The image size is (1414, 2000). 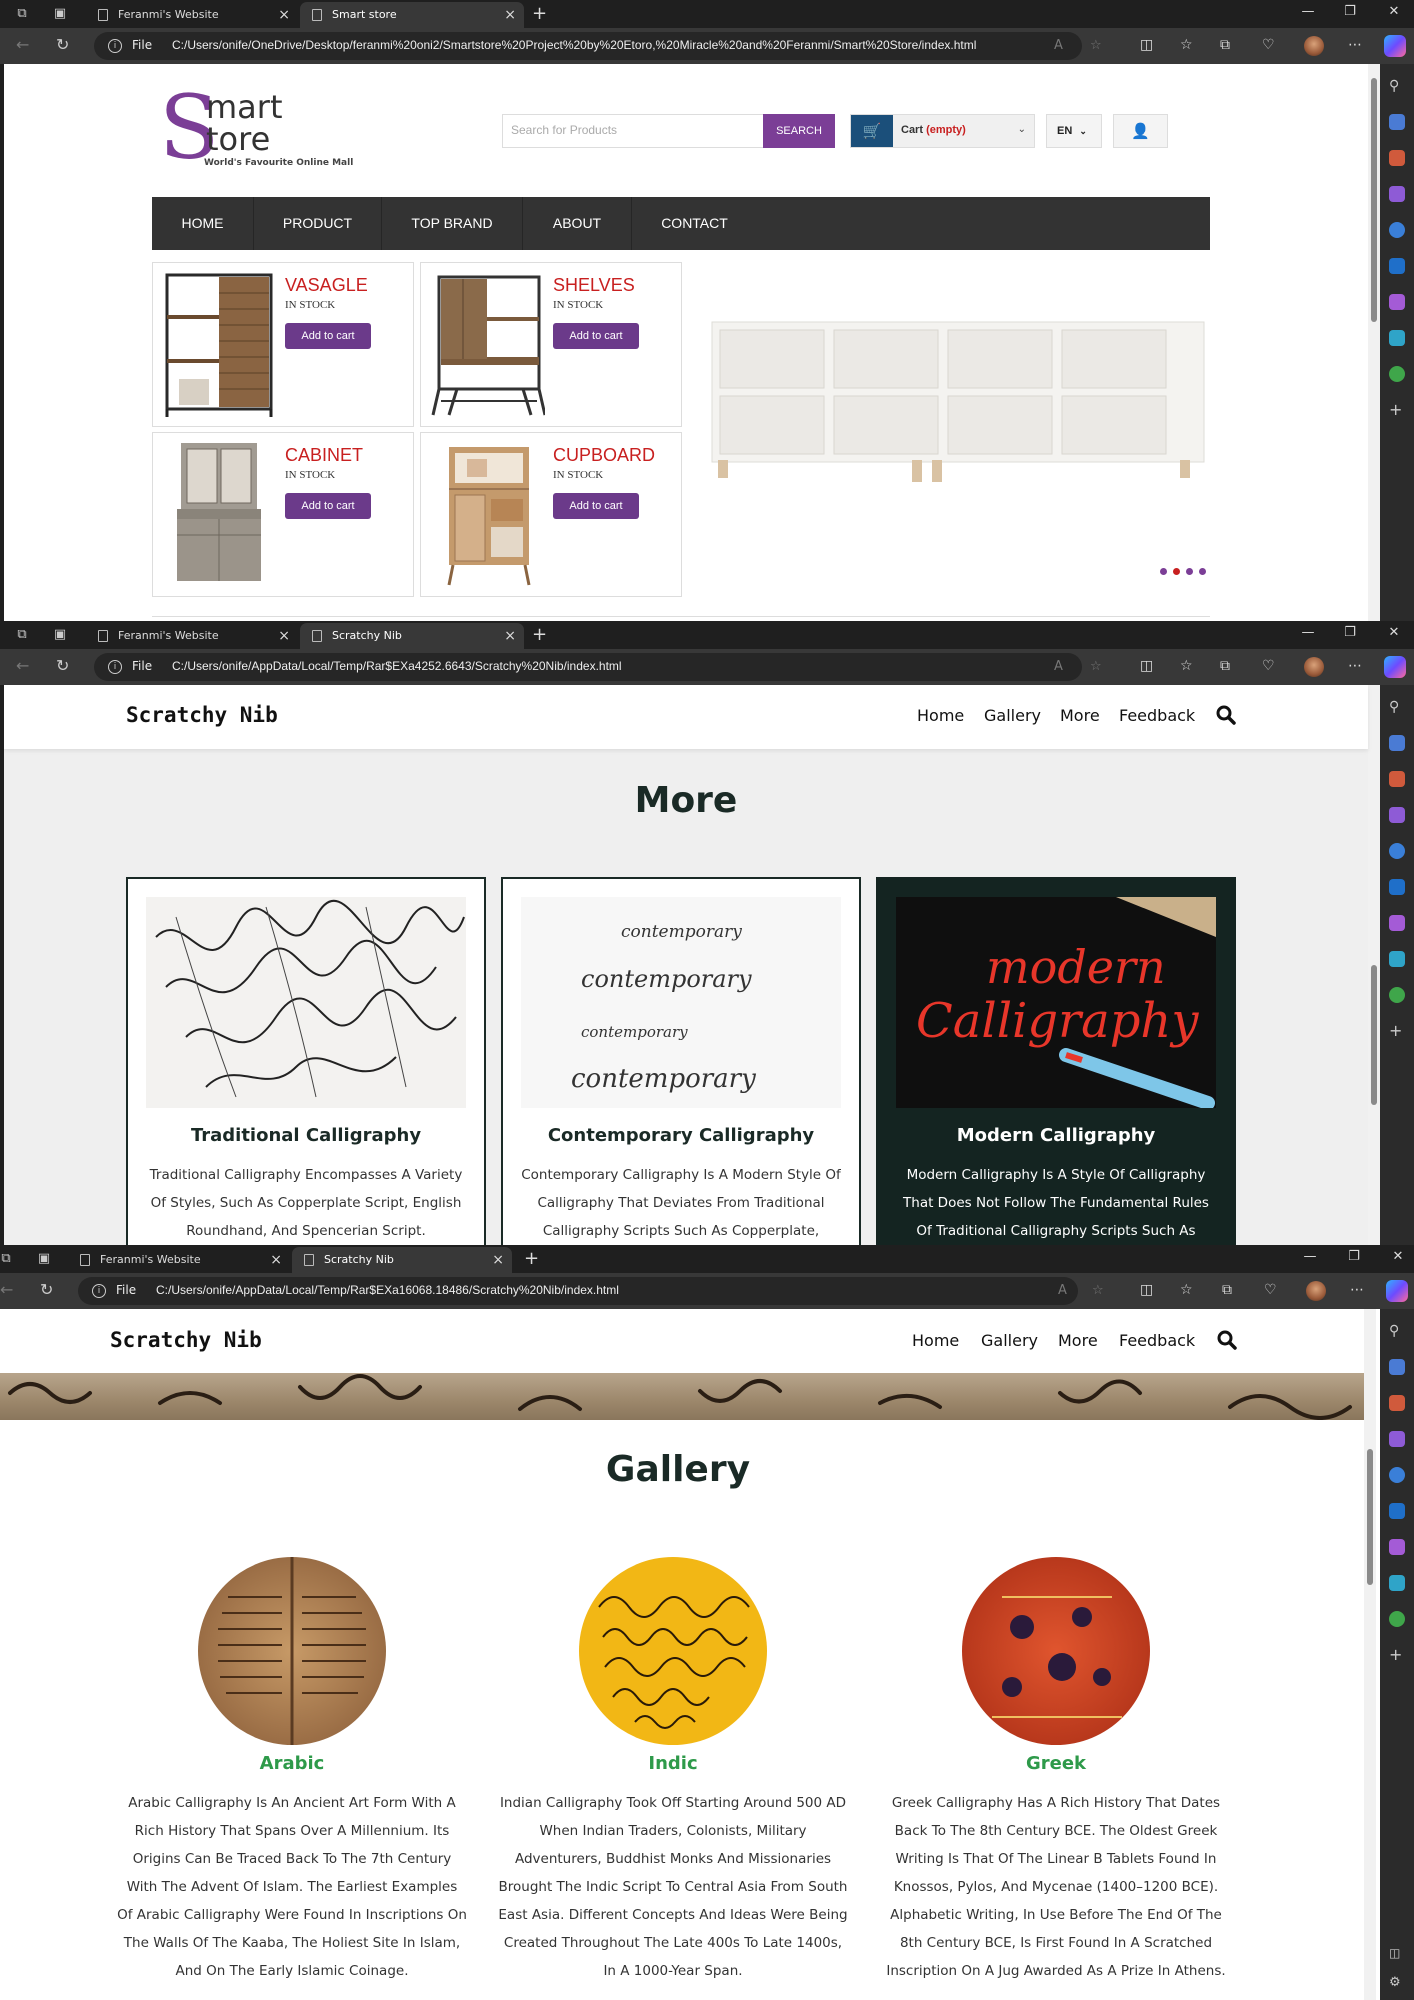 I want to click on read-aloud-icon: A, so click(x=1058, y=666).